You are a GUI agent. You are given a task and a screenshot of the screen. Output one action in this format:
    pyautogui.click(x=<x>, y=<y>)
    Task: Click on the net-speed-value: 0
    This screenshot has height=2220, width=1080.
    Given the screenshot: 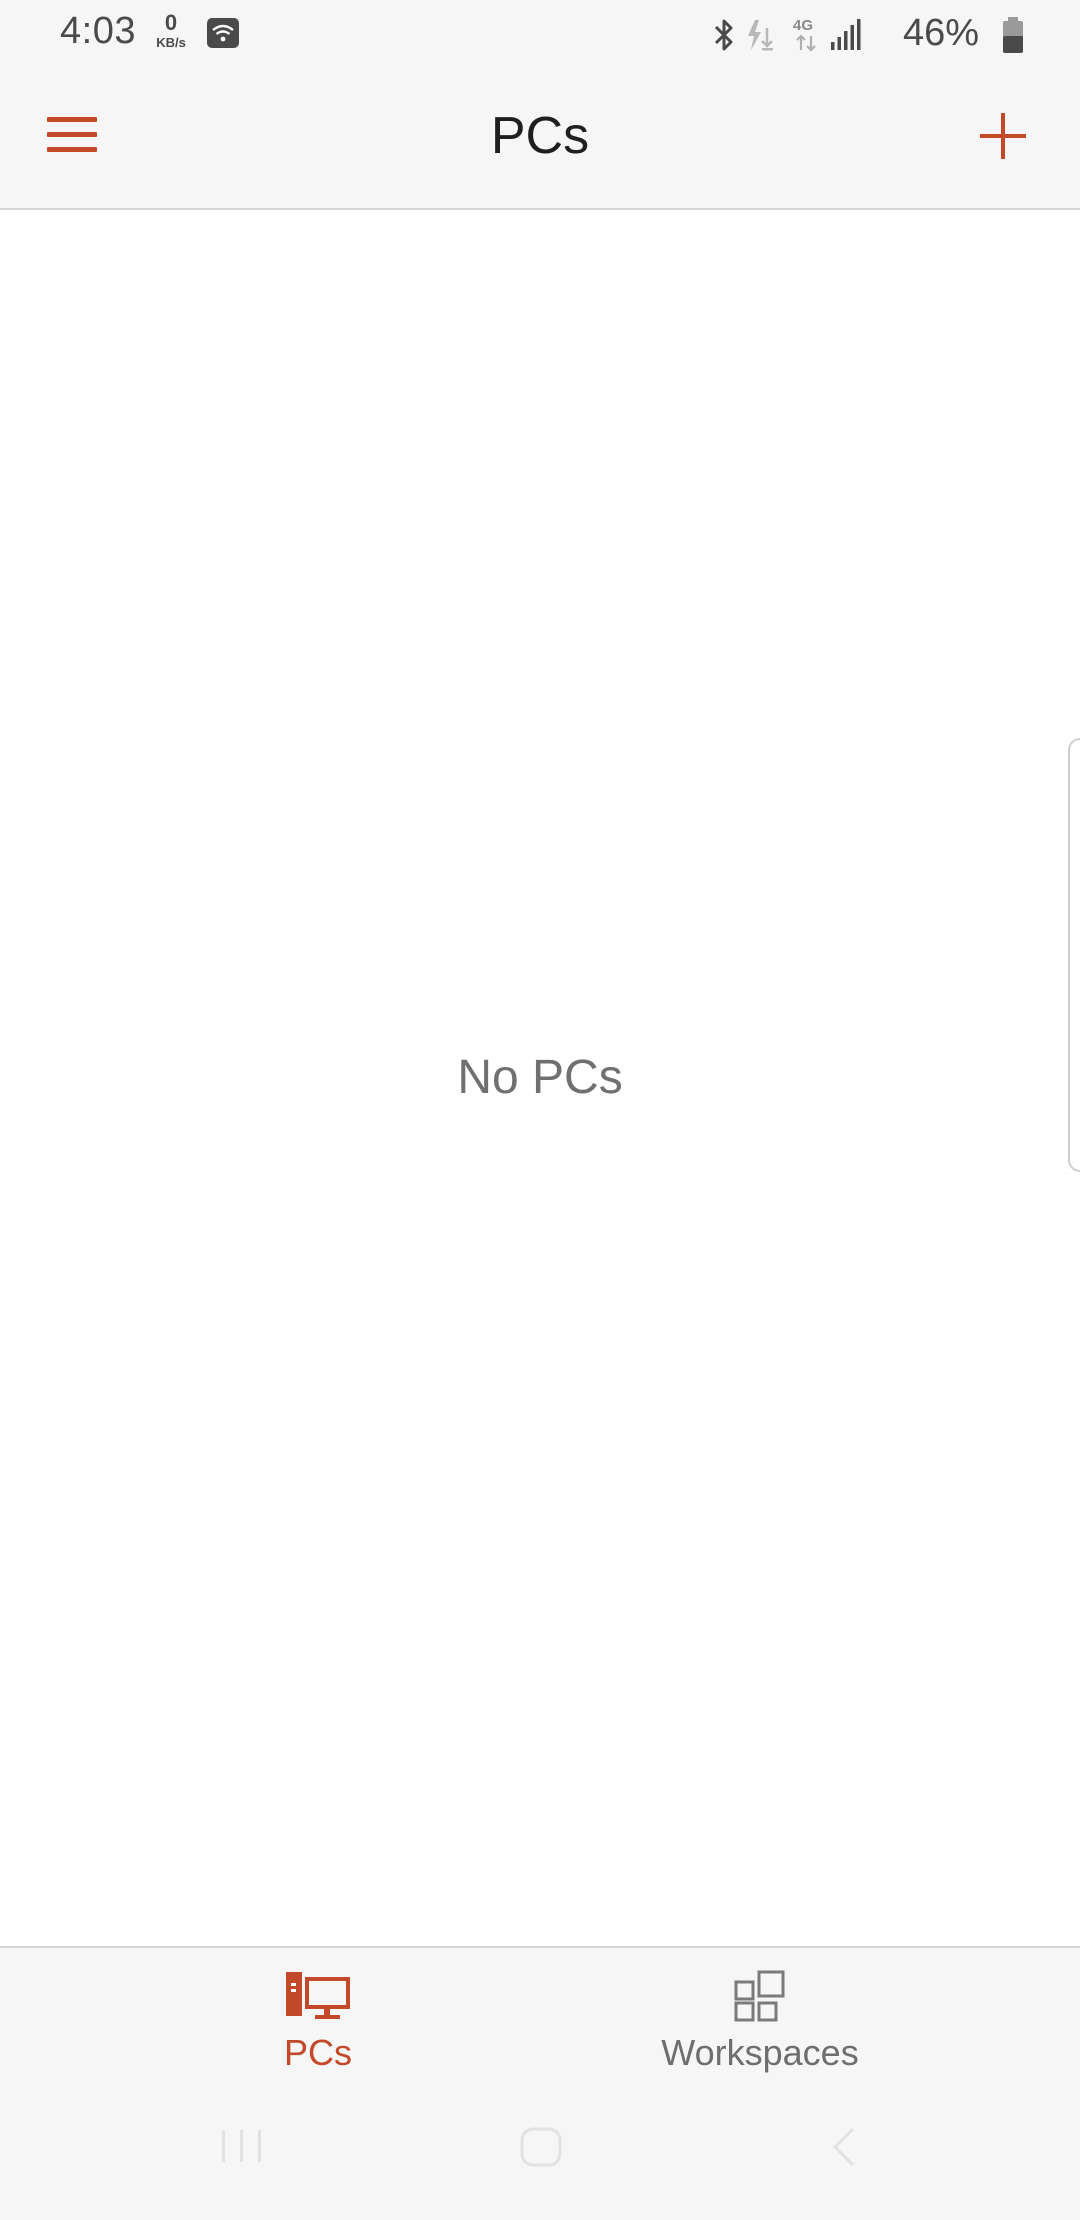 What is the action you would take?
    pyautogui.click(x=171, y=22)
    